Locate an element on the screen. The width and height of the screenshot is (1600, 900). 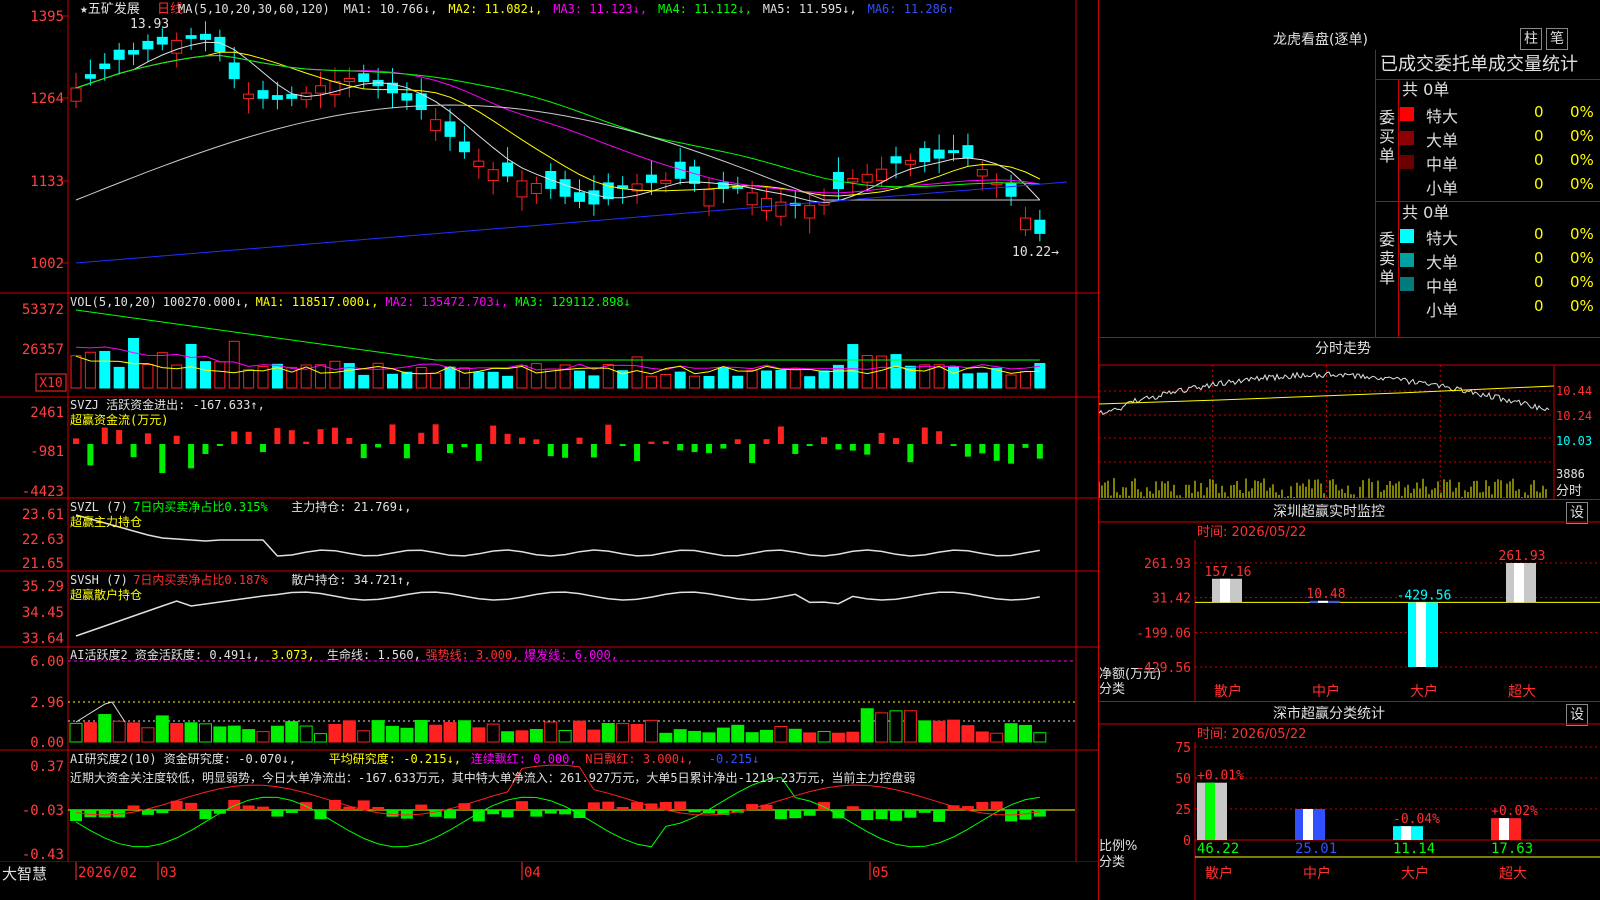
intraday-chart: 10.44 10.24 10.03 3886 分时 is located at coordinates (1349, 419).